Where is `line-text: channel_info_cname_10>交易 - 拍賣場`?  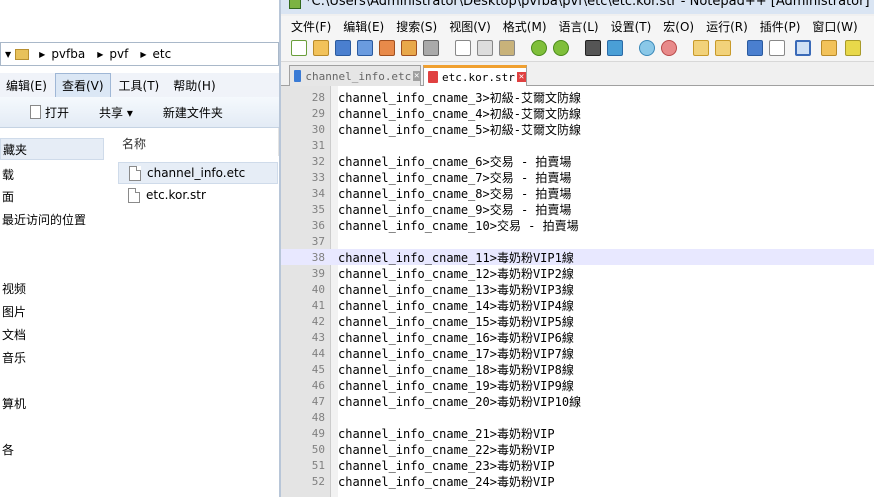
line-text: channel_info_cname_10>交易 - 拍賣場 is located at coordinates (458, 225).